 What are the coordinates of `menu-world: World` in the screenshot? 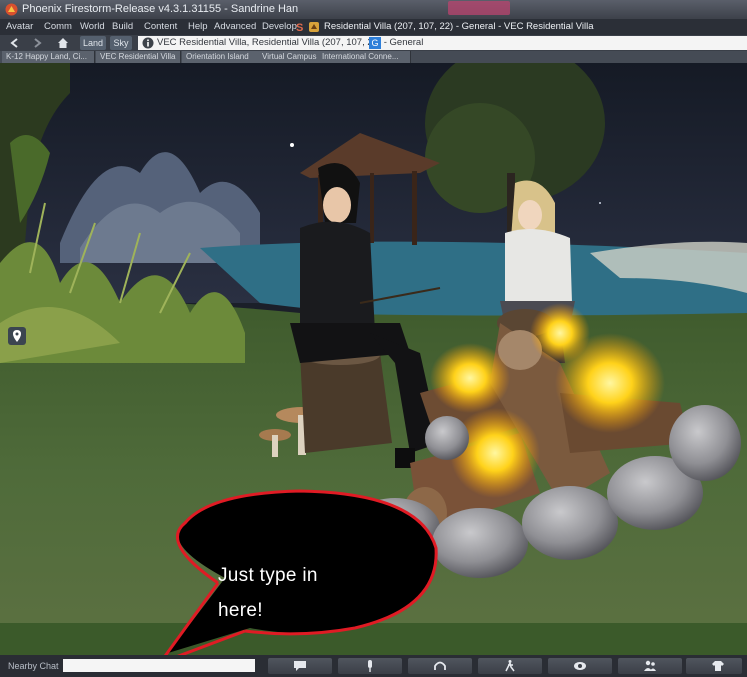 It's located at (92, 27).